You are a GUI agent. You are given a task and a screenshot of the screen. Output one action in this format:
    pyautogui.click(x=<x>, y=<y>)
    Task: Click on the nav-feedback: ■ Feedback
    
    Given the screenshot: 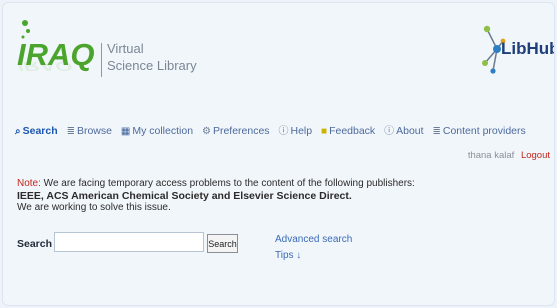 What is the action you would take?
    pyautogui.click(x=348, y=131)
    